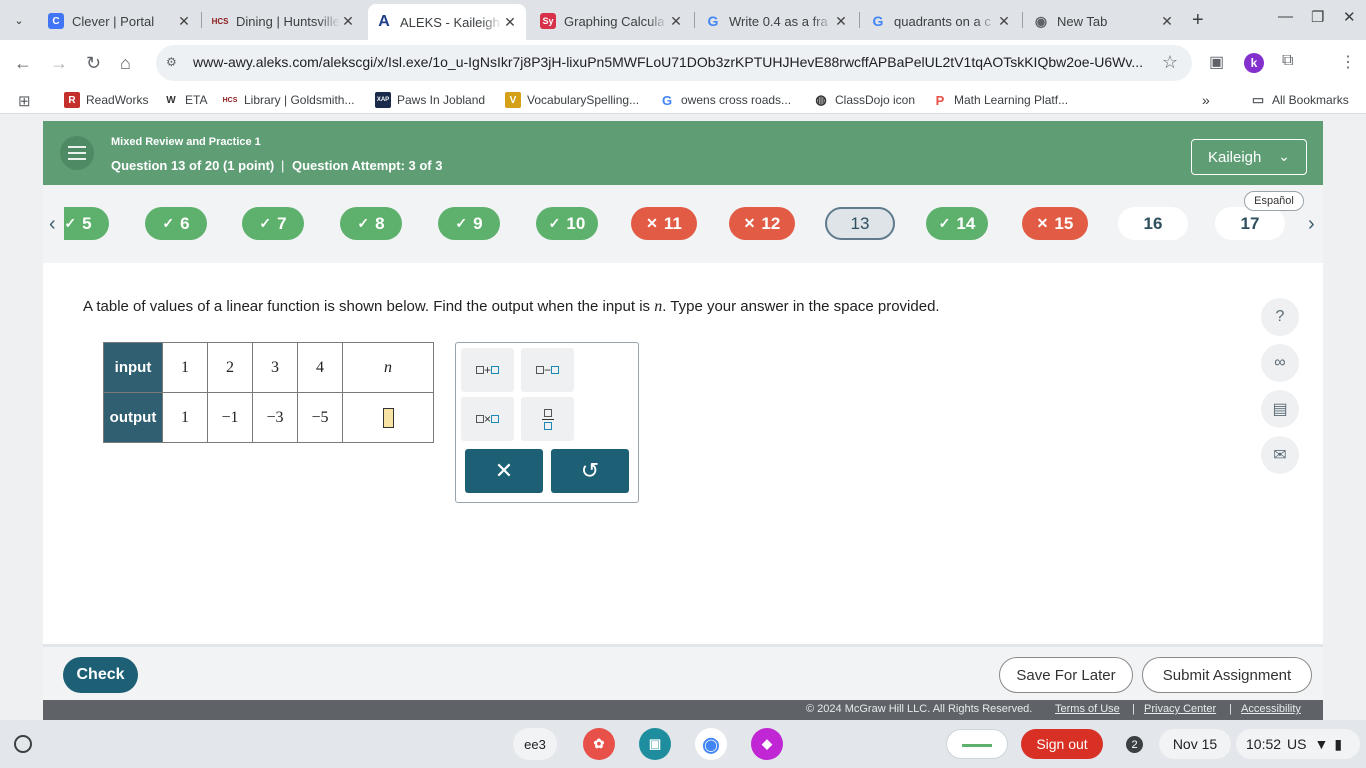  I want to click on notification-count-badge: 2, so click(1134, 744).